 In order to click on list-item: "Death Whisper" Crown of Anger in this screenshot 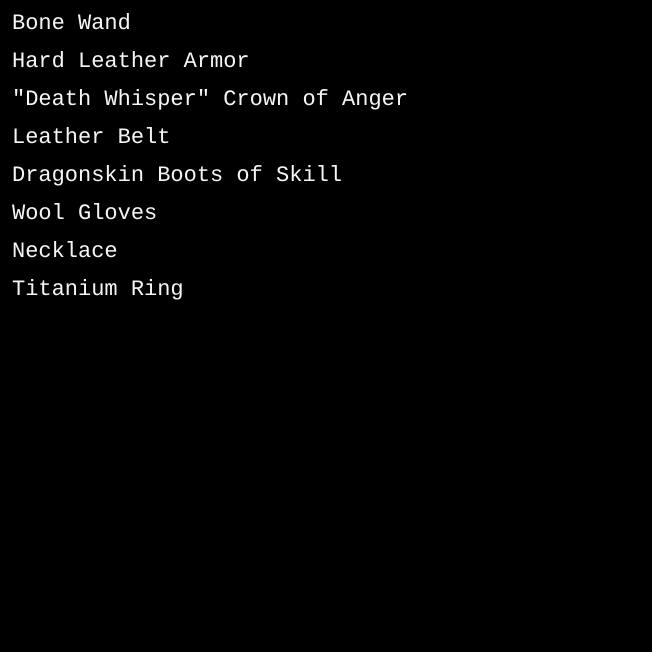, I will do `click(210, 100)`.